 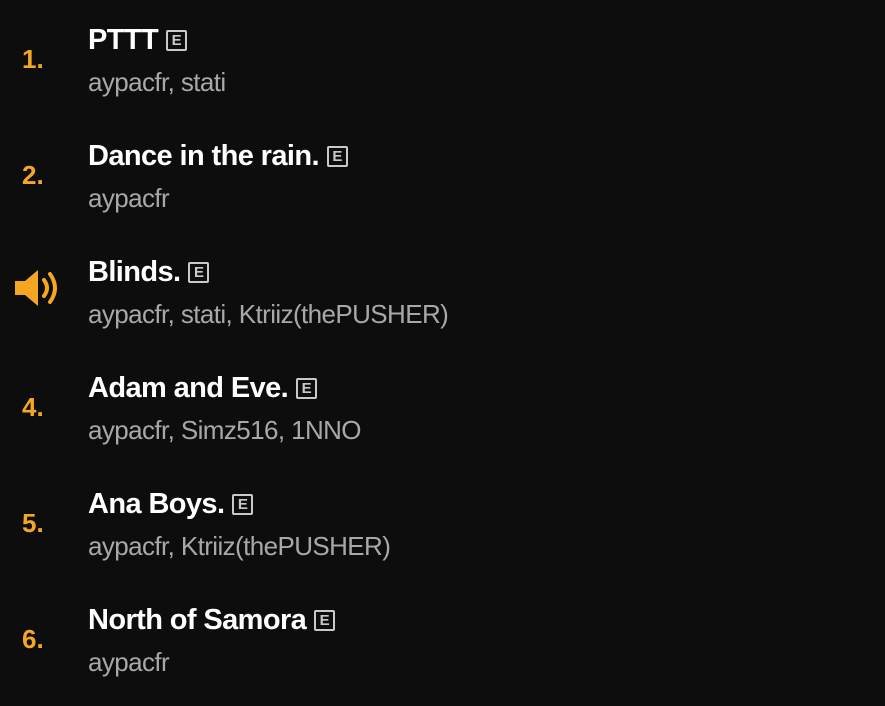 I want to click on track-meta: North of Samora E aypacfr, so click(x=212, y=639).